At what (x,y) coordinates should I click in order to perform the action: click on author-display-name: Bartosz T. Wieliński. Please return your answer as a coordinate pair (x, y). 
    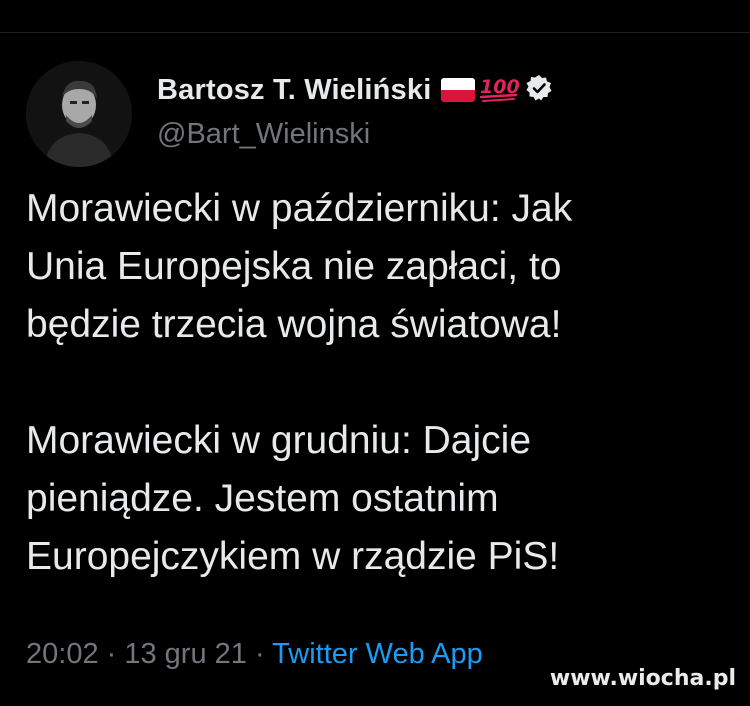
    Looking at the image, I should click on (294, 90).